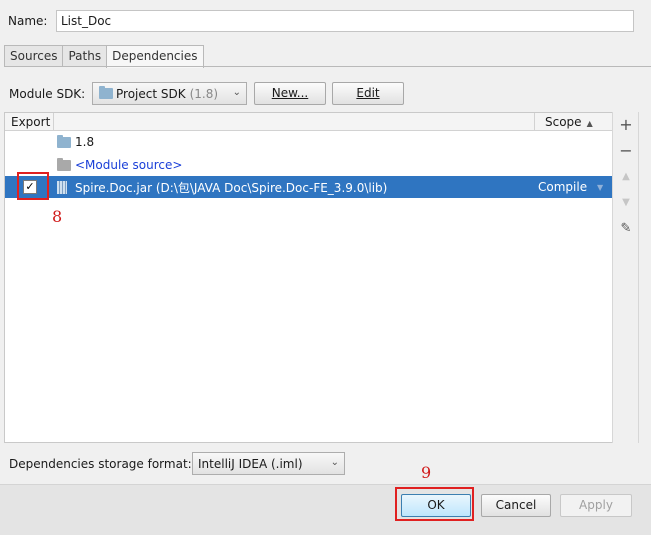 The image size is (651, 535). Describe the element at coordinates (64, 164) in the screenshot. I see `module-source-folder-icon` at that location.